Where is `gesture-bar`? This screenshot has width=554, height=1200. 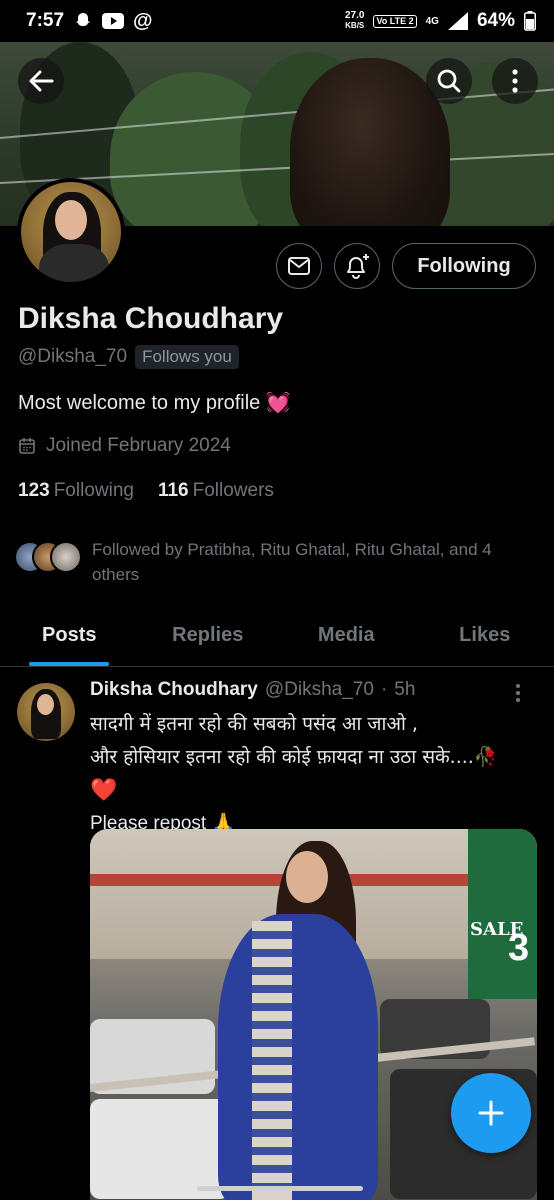 gesture-bar is located at coordinates (280, 1188).